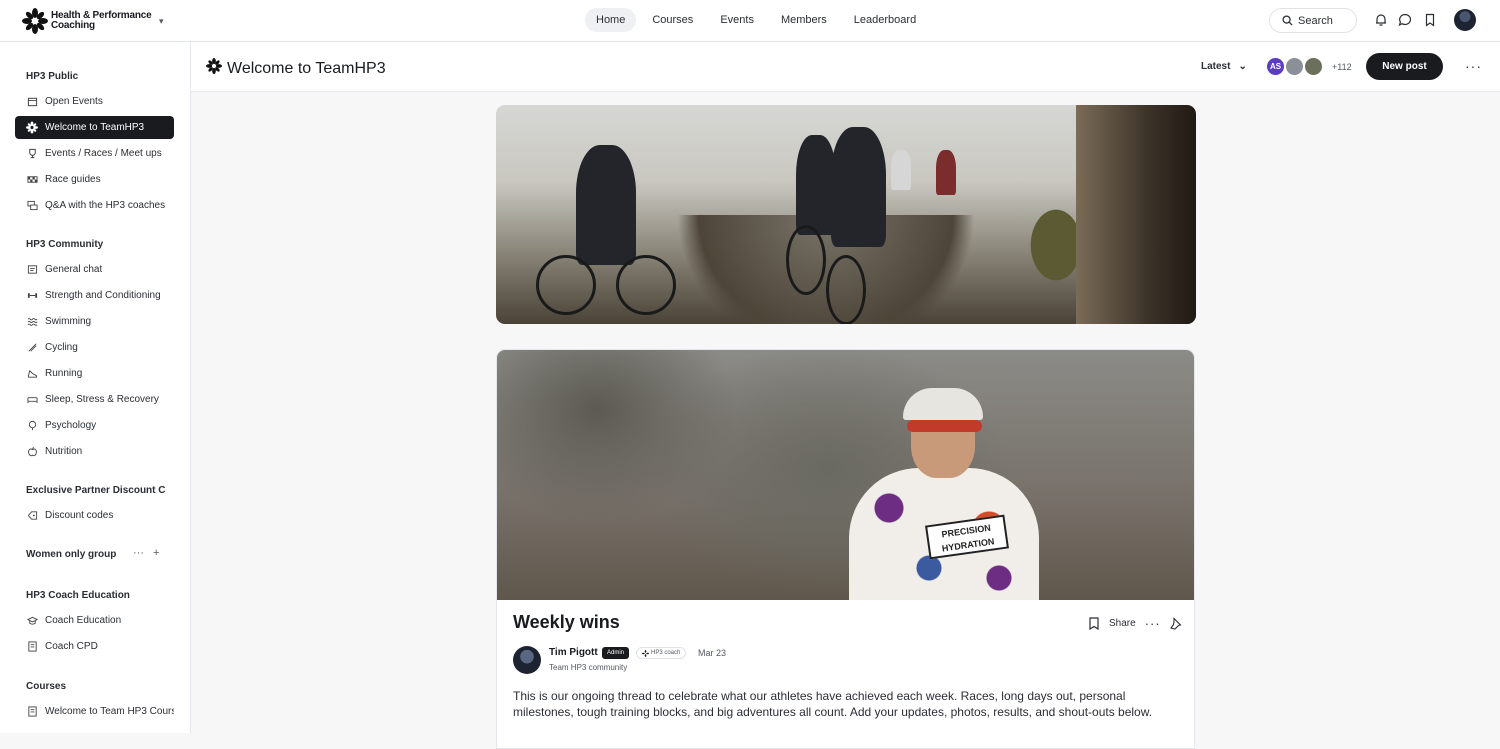 The height and width of the screenshot is (749, 1500). I want to click on member-avatars: AS, so click(1294, 66).